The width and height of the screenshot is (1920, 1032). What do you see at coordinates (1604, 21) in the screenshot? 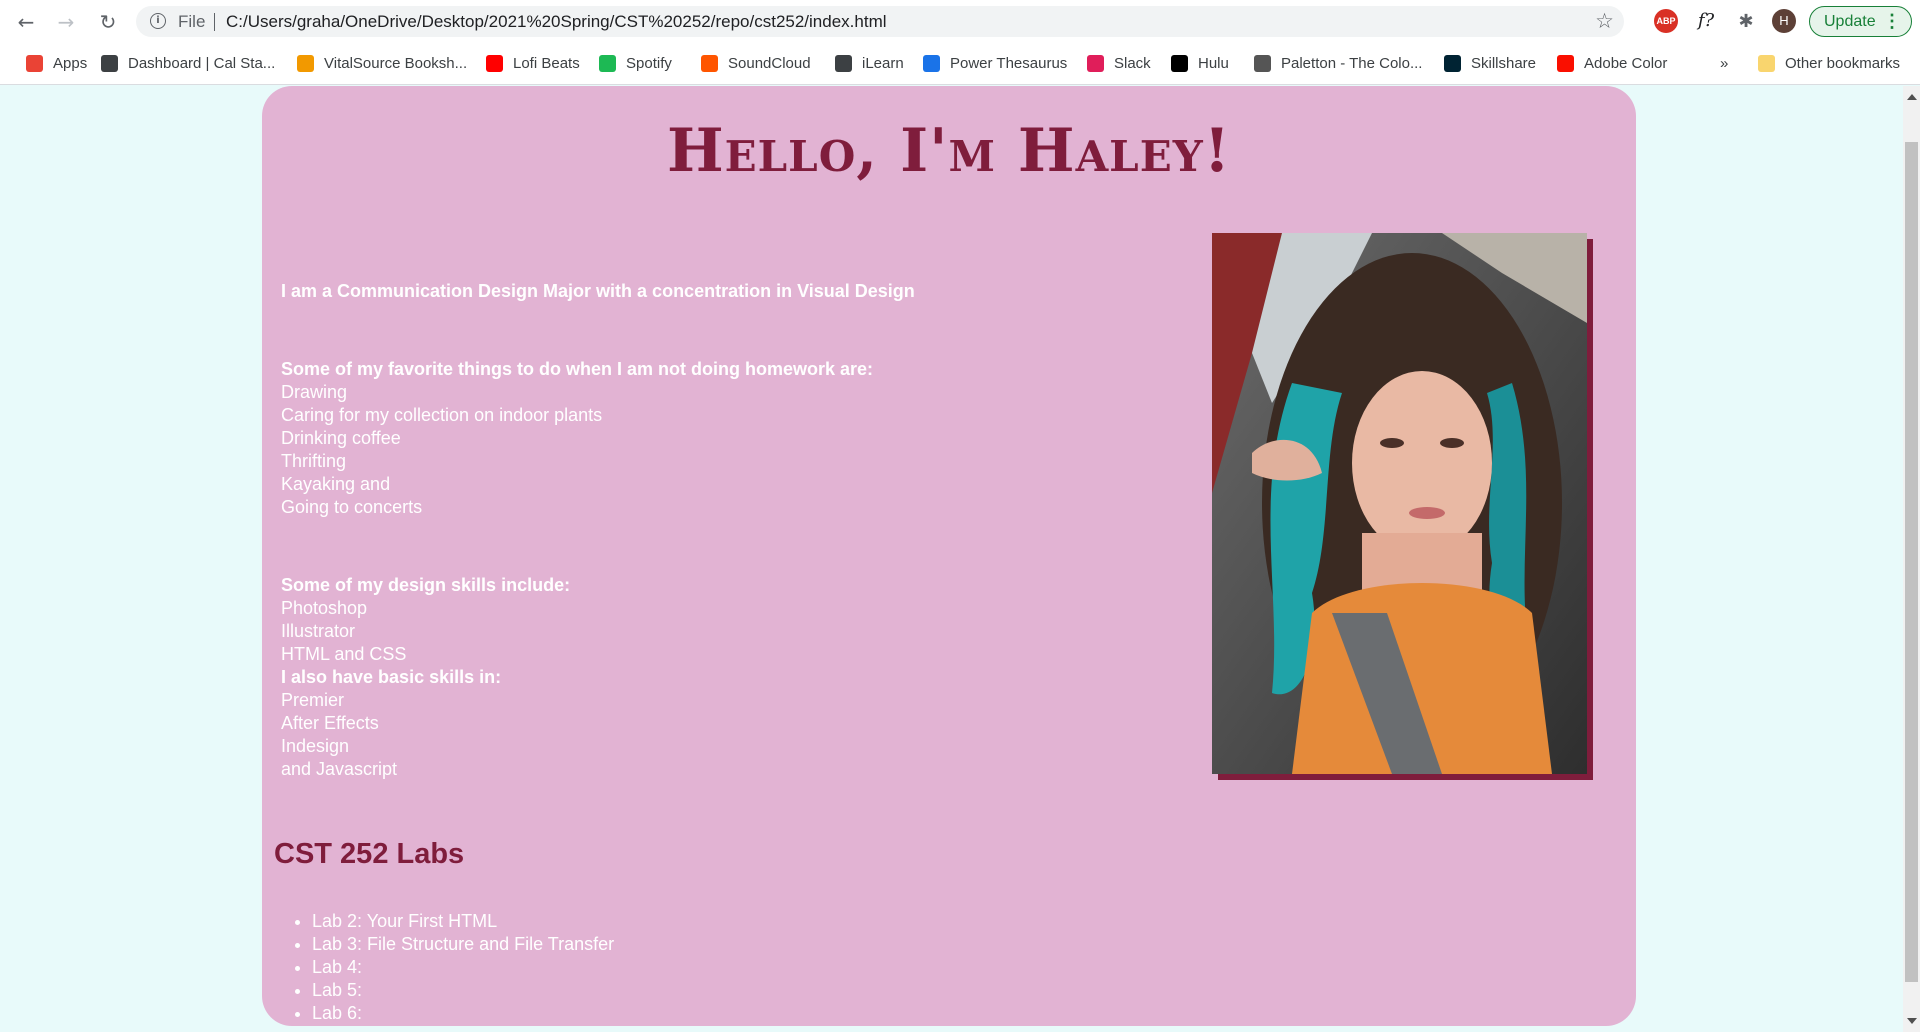
I see `bookmark-star-icon: ☆` at bounding box center [1604, 21].